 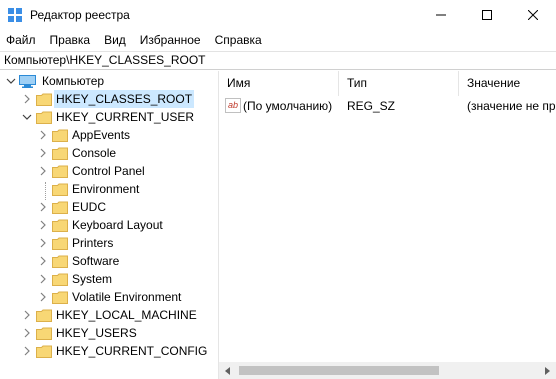 What do you see at coordinates (108, 81) in the screenshot?
I see `tree-item-computer: Компьютер` at bounding box center [108, 81].